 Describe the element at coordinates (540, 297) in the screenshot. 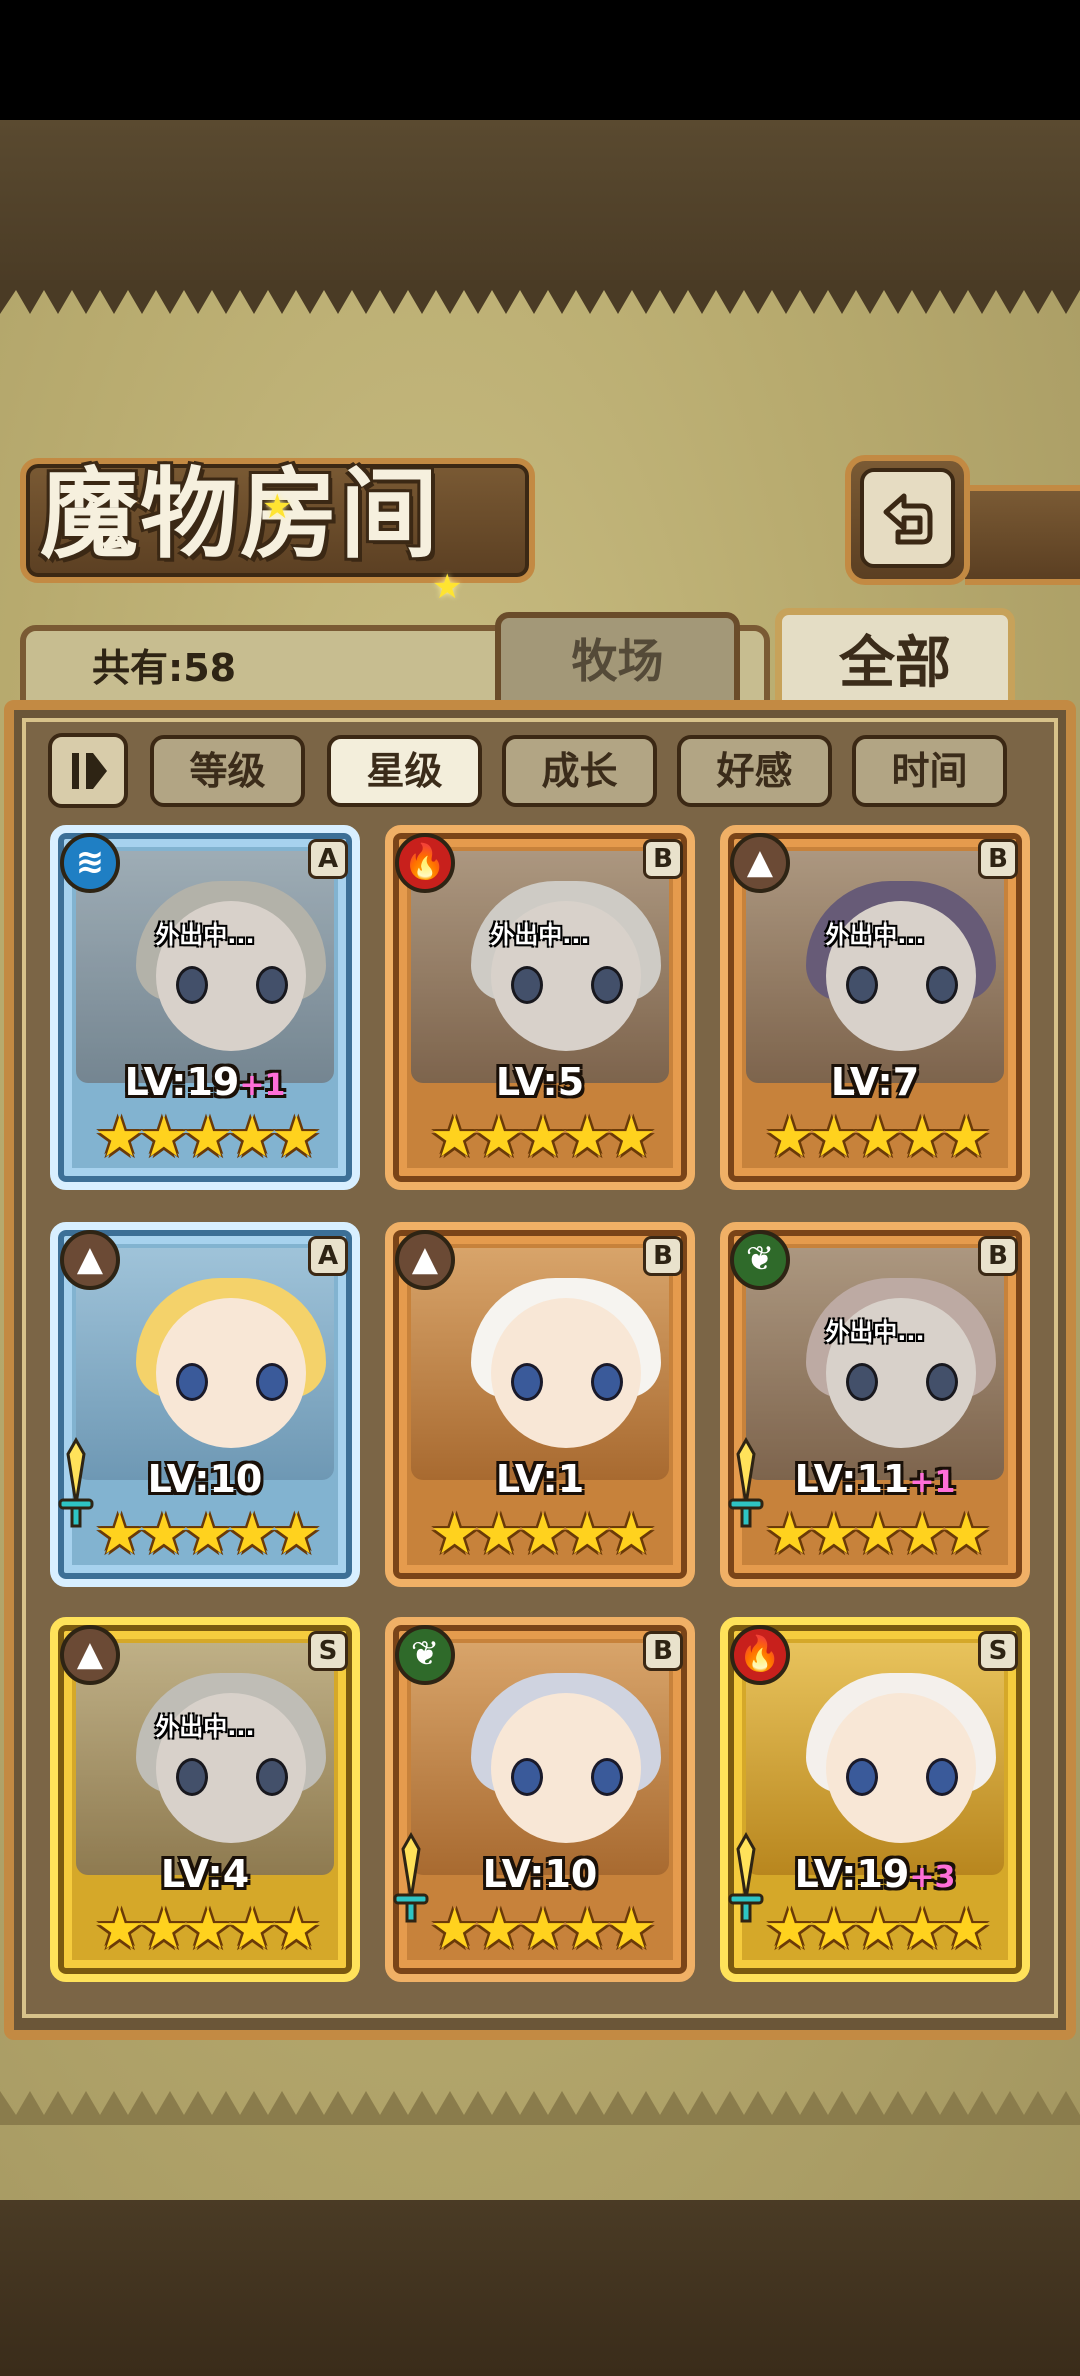

I see `zigzag-border-top` at that location.